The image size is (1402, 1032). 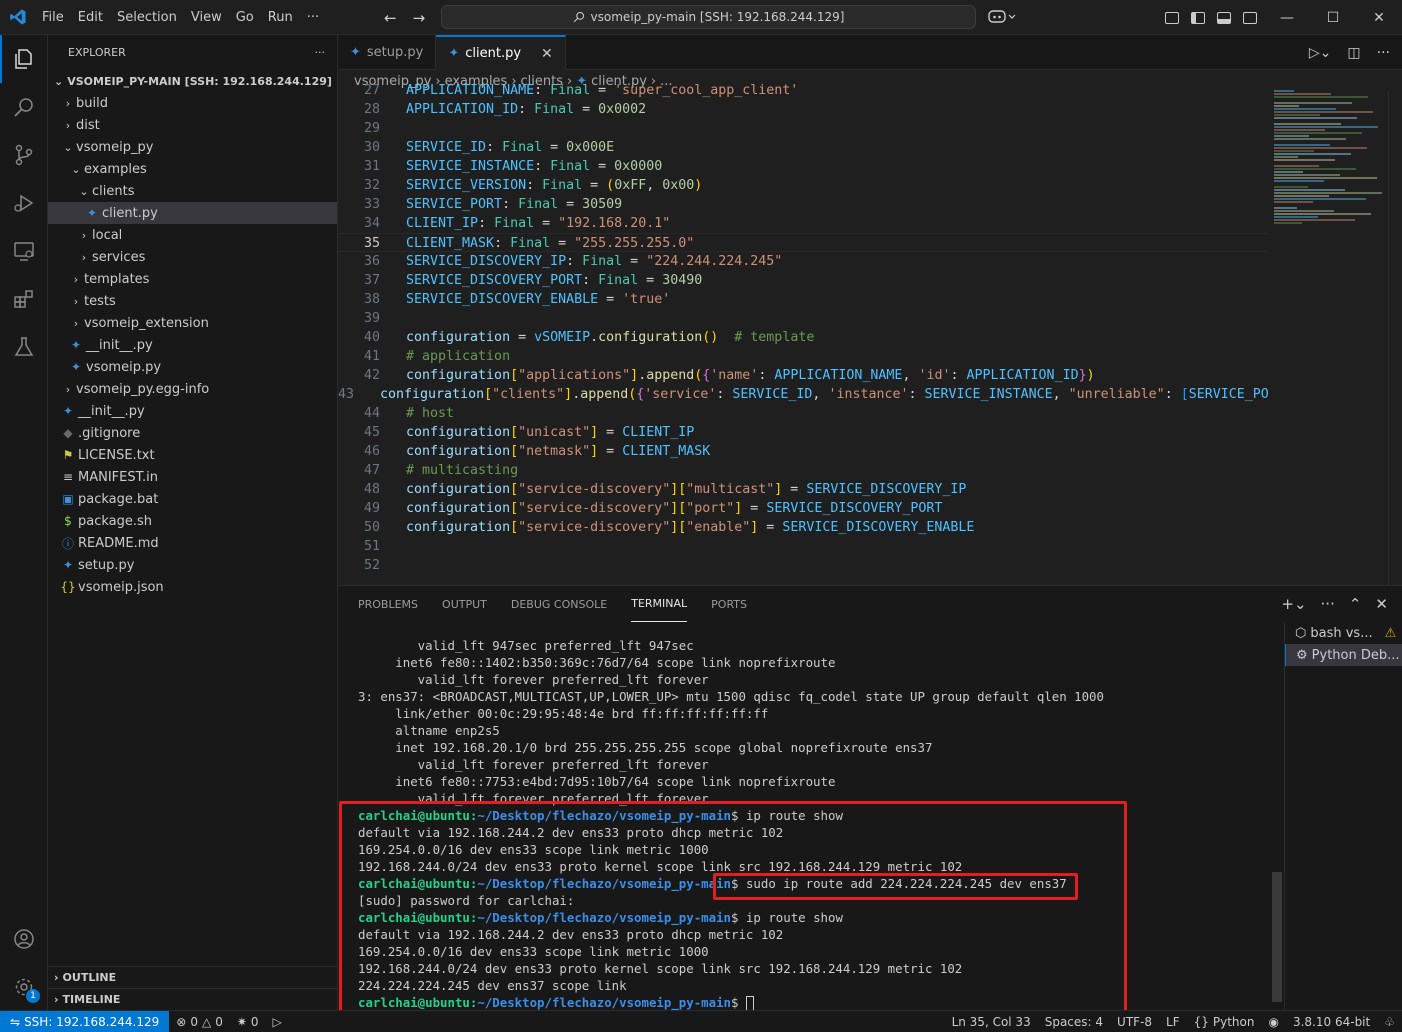 What do you see at coordinates (1343, 633) in the screenshot?
I see `terminal-instance: ⬡ bash vs... ⚠` at bounding box center [1343, 633].